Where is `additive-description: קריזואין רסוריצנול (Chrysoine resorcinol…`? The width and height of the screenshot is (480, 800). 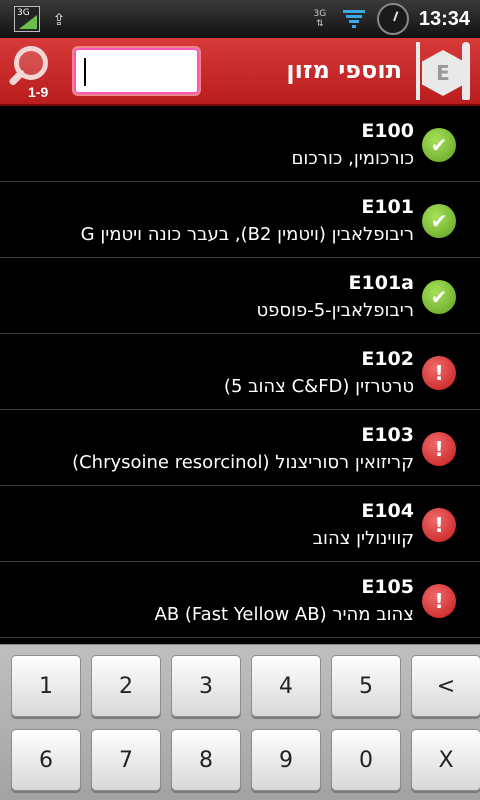
additive-description: קריזואין רסוריצנול (Chrysoine resorcinol… is located at coordinates (243, 462).